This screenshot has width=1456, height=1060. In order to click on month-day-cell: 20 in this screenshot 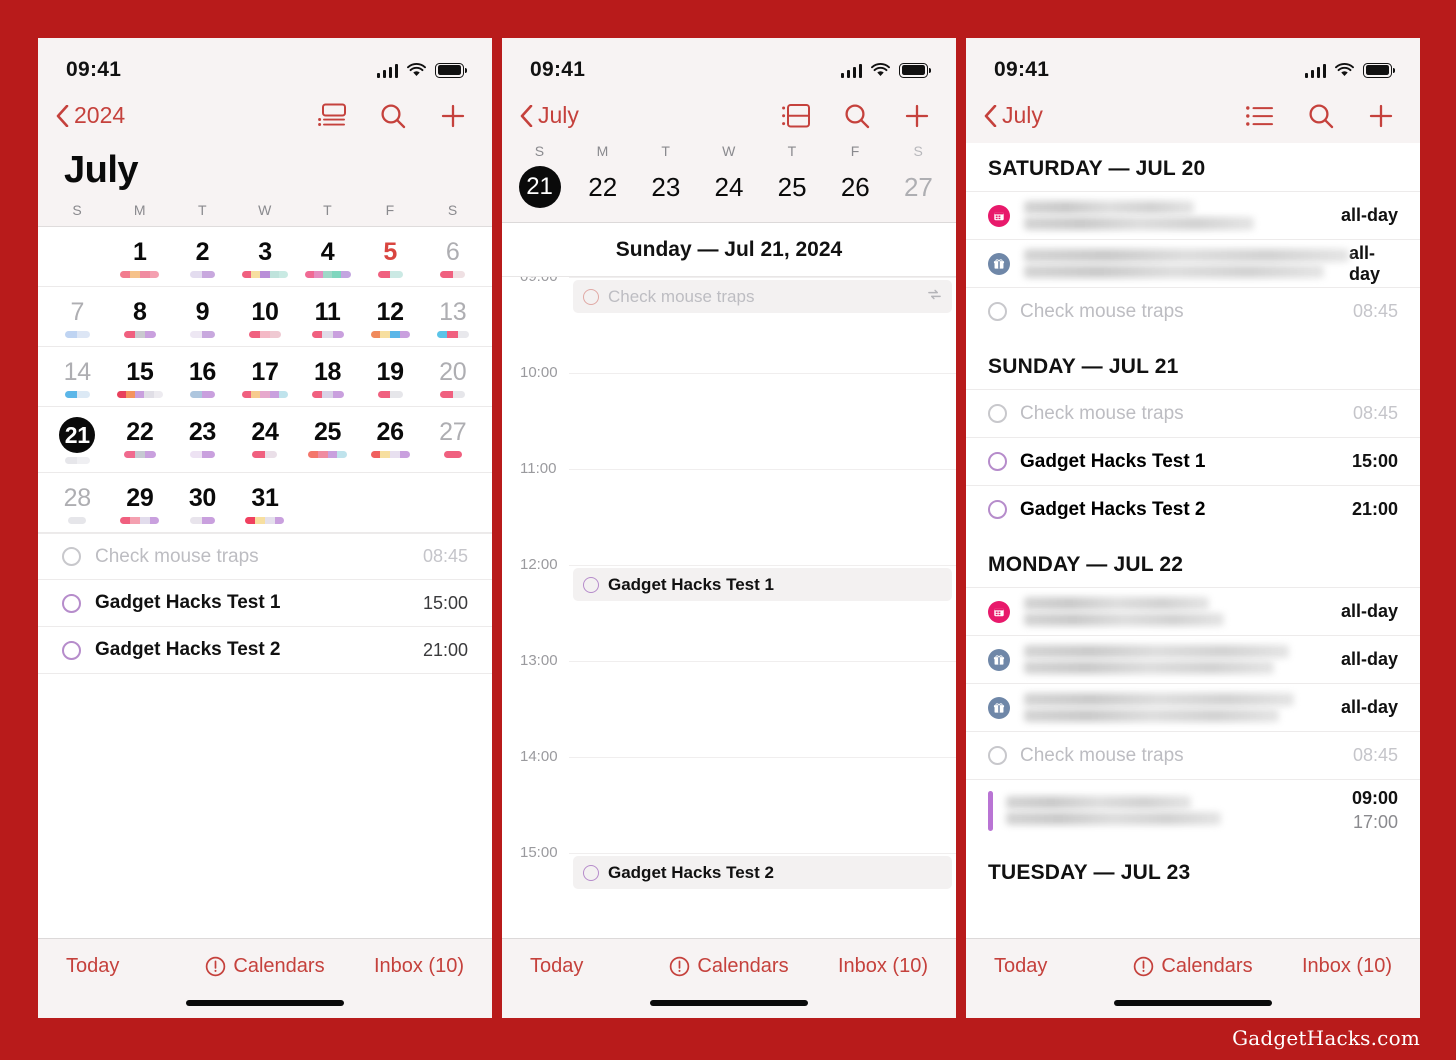, I will do `click(452, 377)`.